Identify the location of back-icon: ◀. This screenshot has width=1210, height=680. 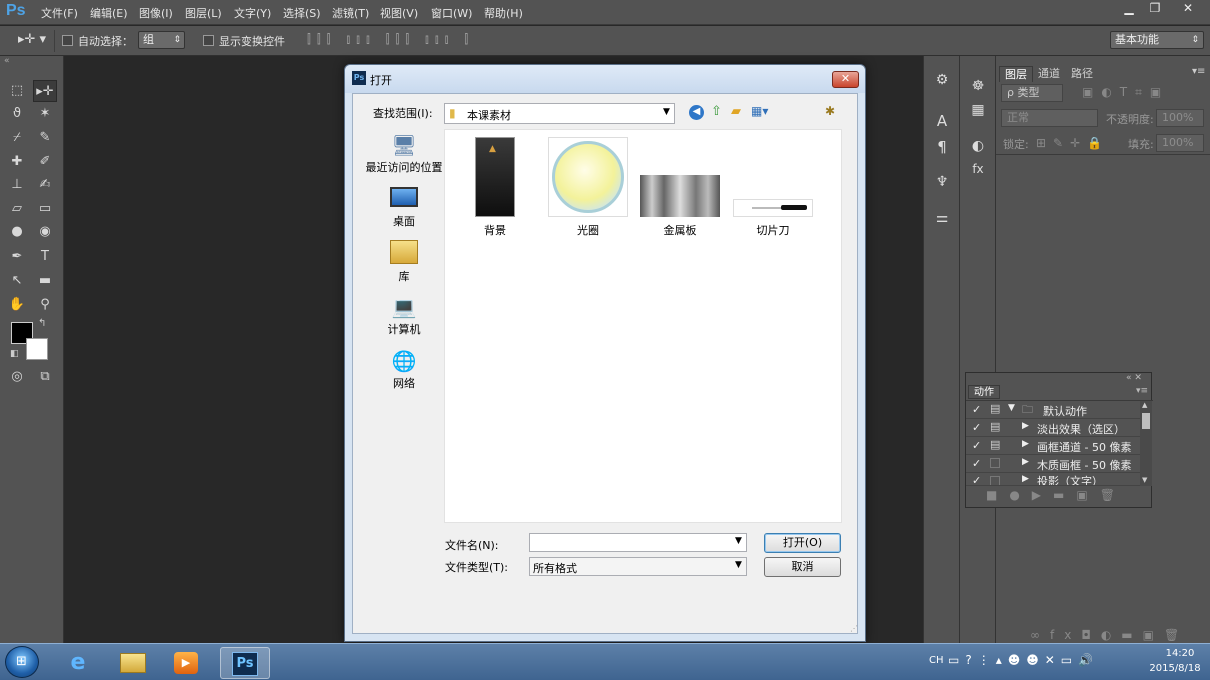
(696, 112).